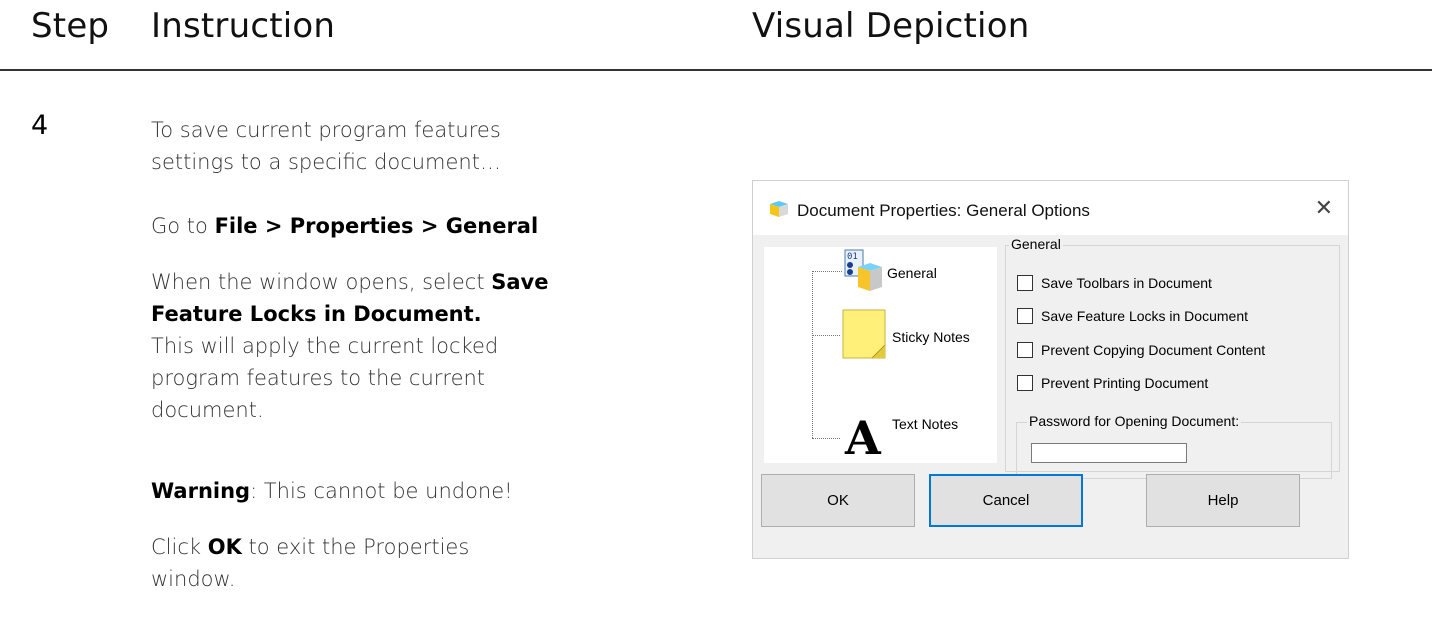 This screenshot has width=1432, height=622. I want to click on sticky-note-icon, so click(864, 334).